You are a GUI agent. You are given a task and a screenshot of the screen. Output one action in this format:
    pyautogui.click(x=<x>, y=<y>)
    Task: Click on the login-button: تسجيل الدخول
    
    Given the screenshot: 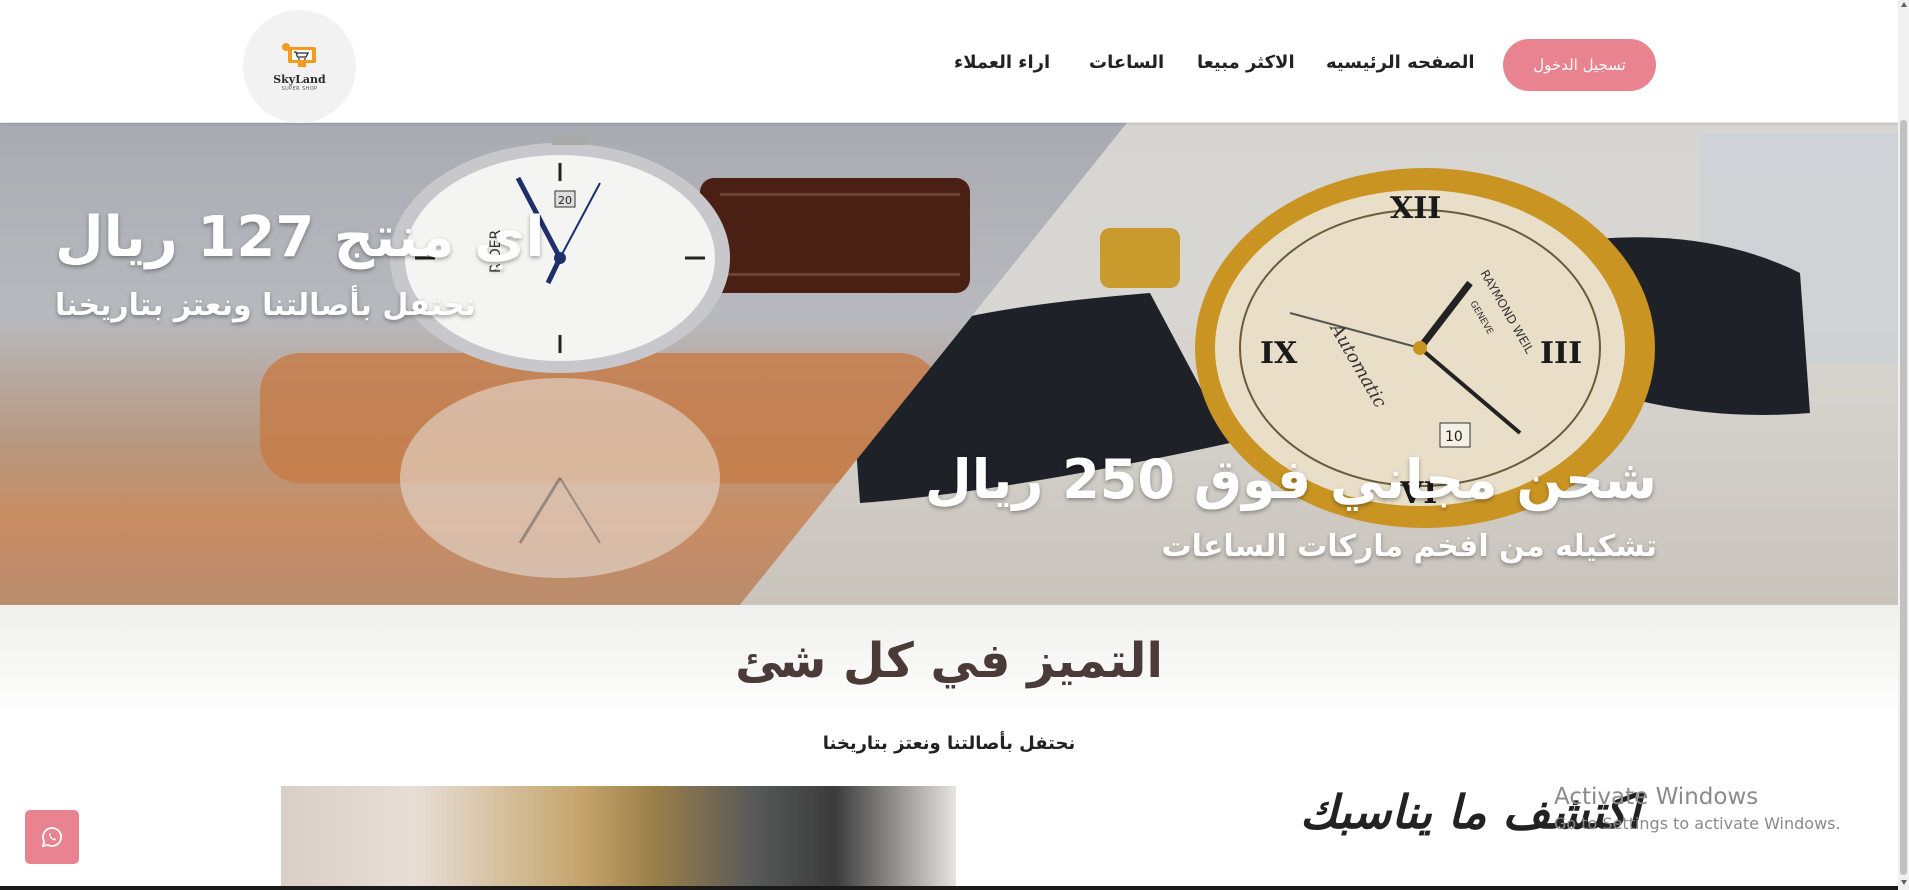 What is the action you would take?
    pyautogui.click(x=1579, y=65)
    